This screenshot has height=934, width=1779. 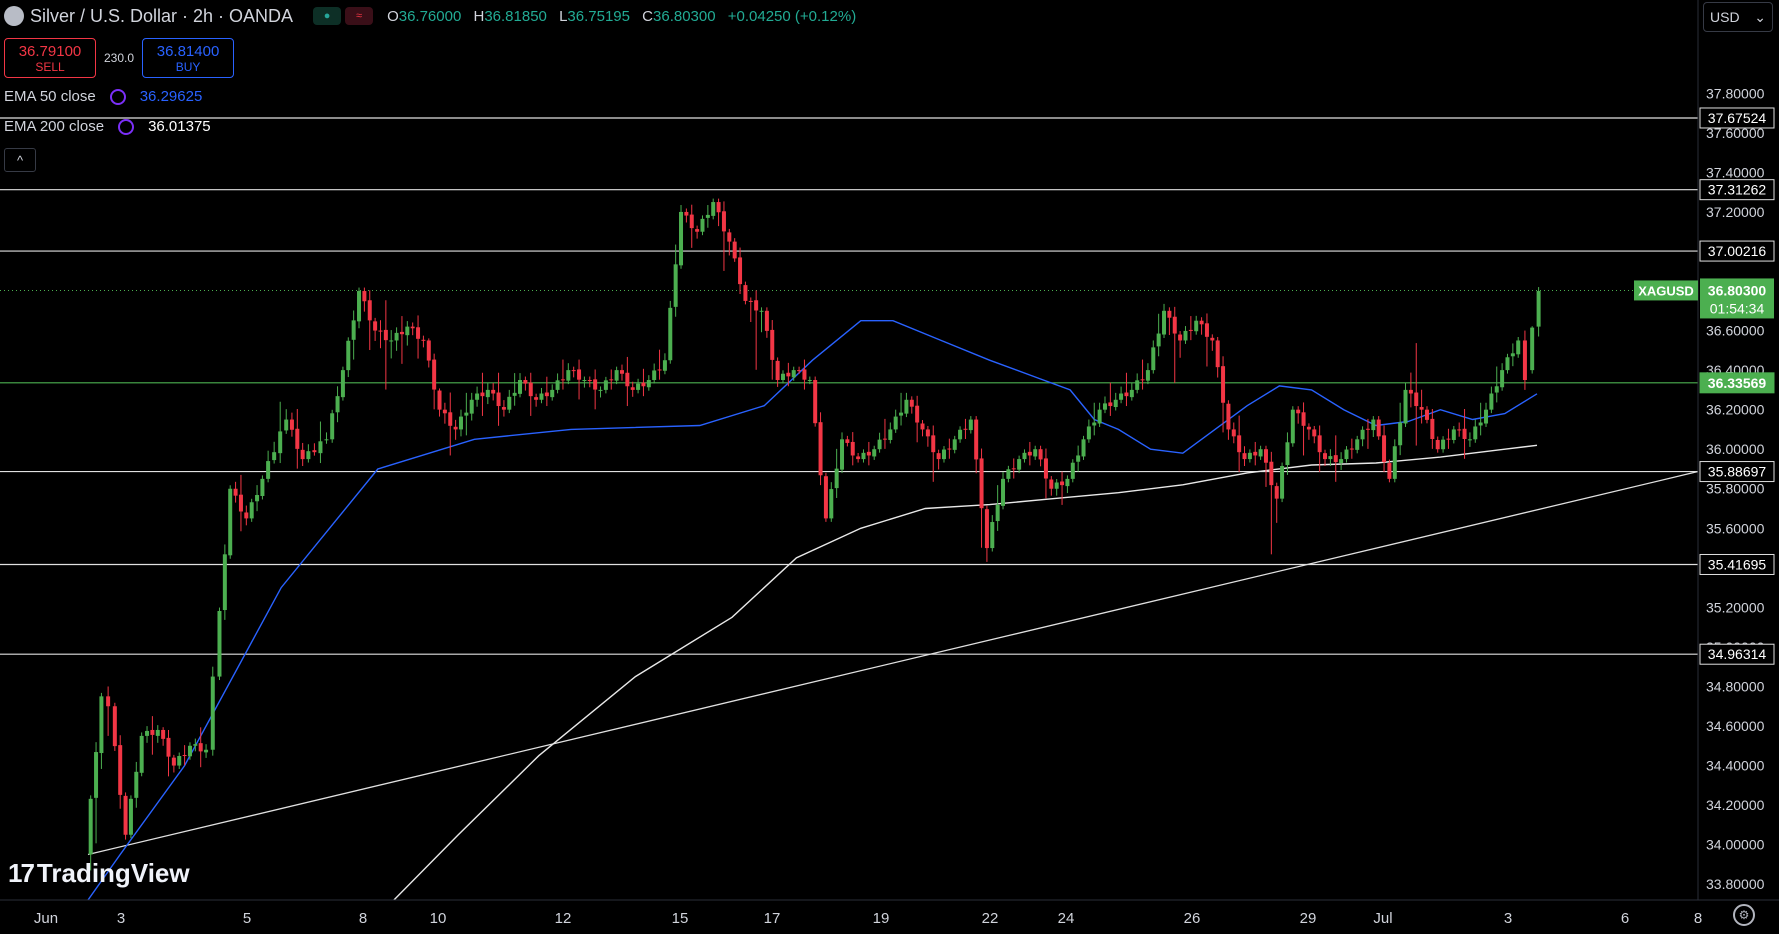 I want to click on market-open-icon: ●, so click(x=327, y=16).